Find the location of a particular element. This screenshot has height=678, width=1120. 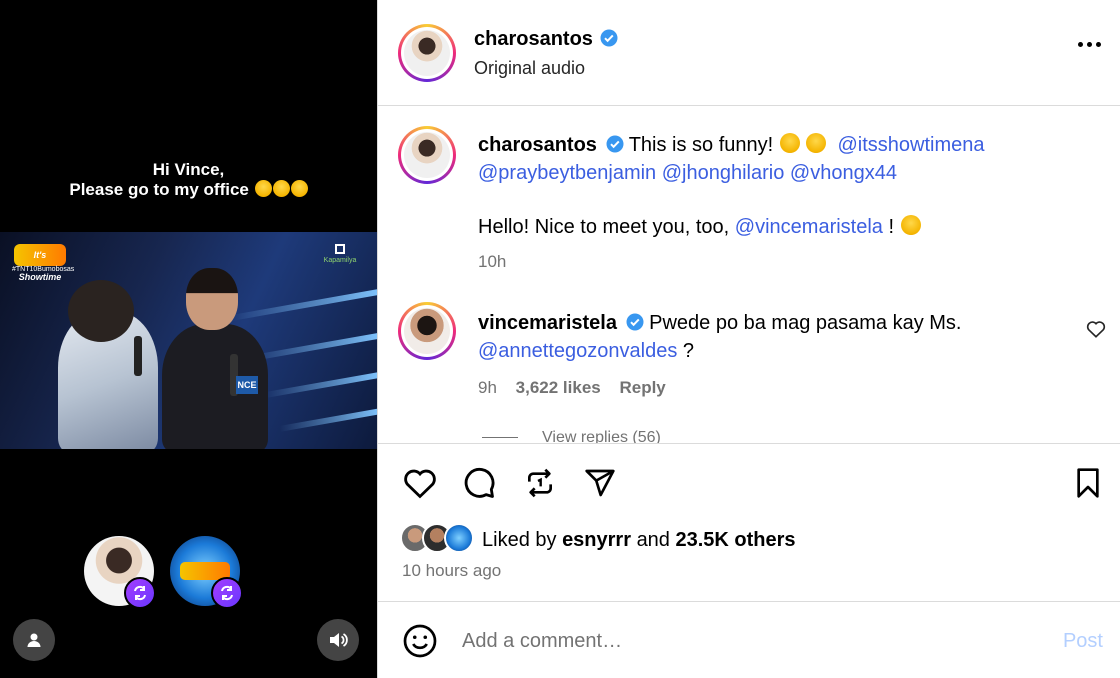

liked-by-user: esnyrrr is located at coordinates (596, 540).